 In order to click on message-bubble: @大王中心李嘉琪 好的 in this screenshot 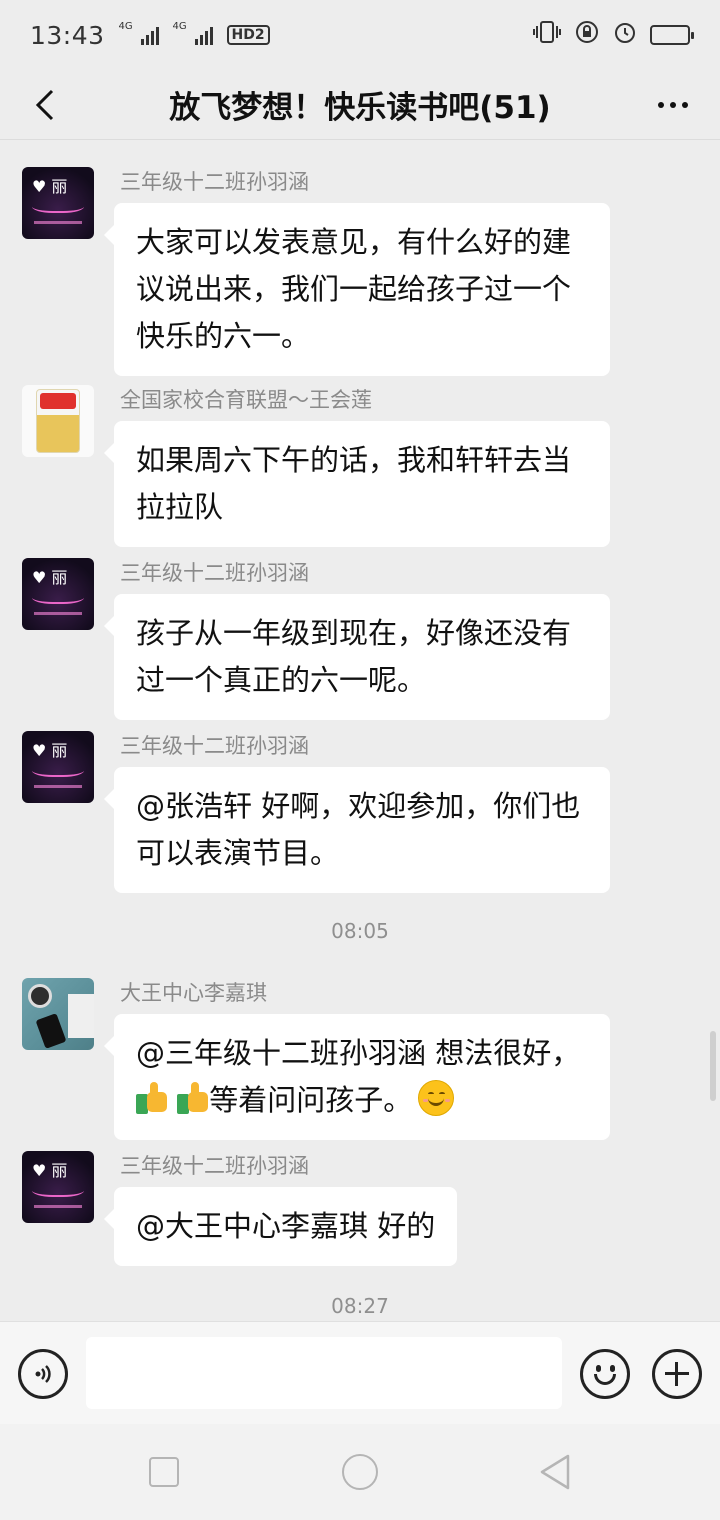, I will do `click(280, 1226)`.